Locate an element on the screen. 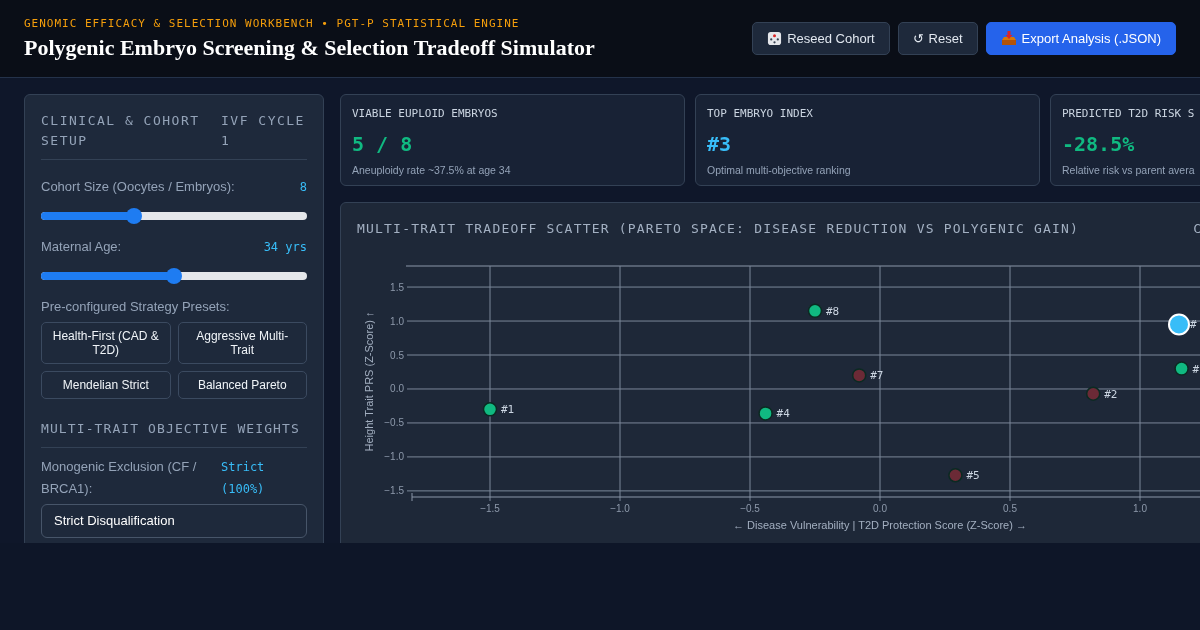  y-tick-label: −0.5 is located at coordinates (394, 422).